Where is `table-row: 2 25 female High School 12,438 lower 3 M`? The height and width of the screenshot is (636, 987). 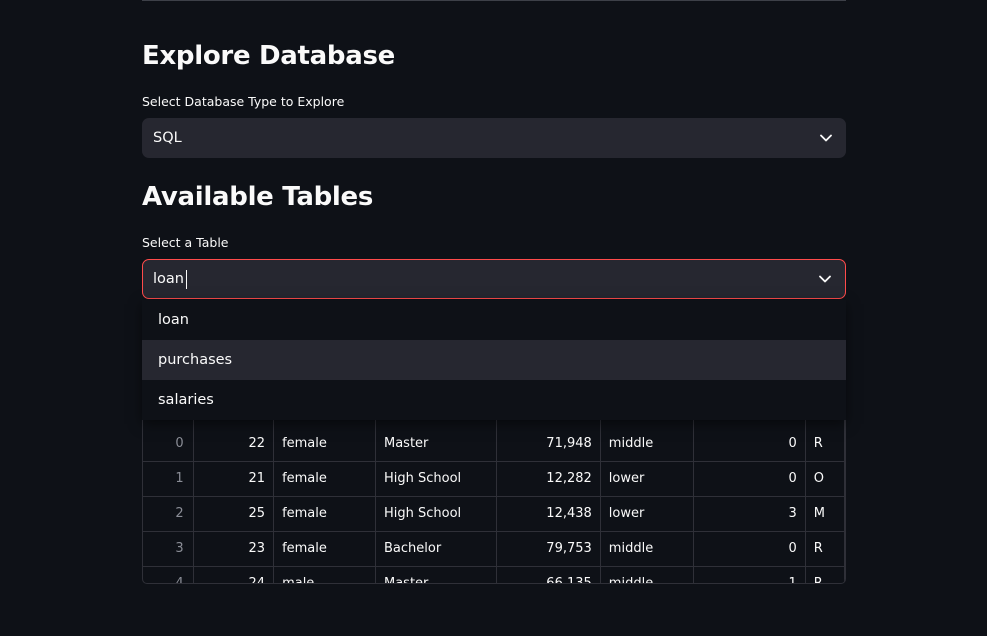
table-row: 2 25 female High School 12,438 lower 3 M is located at coordinates (494, 514).